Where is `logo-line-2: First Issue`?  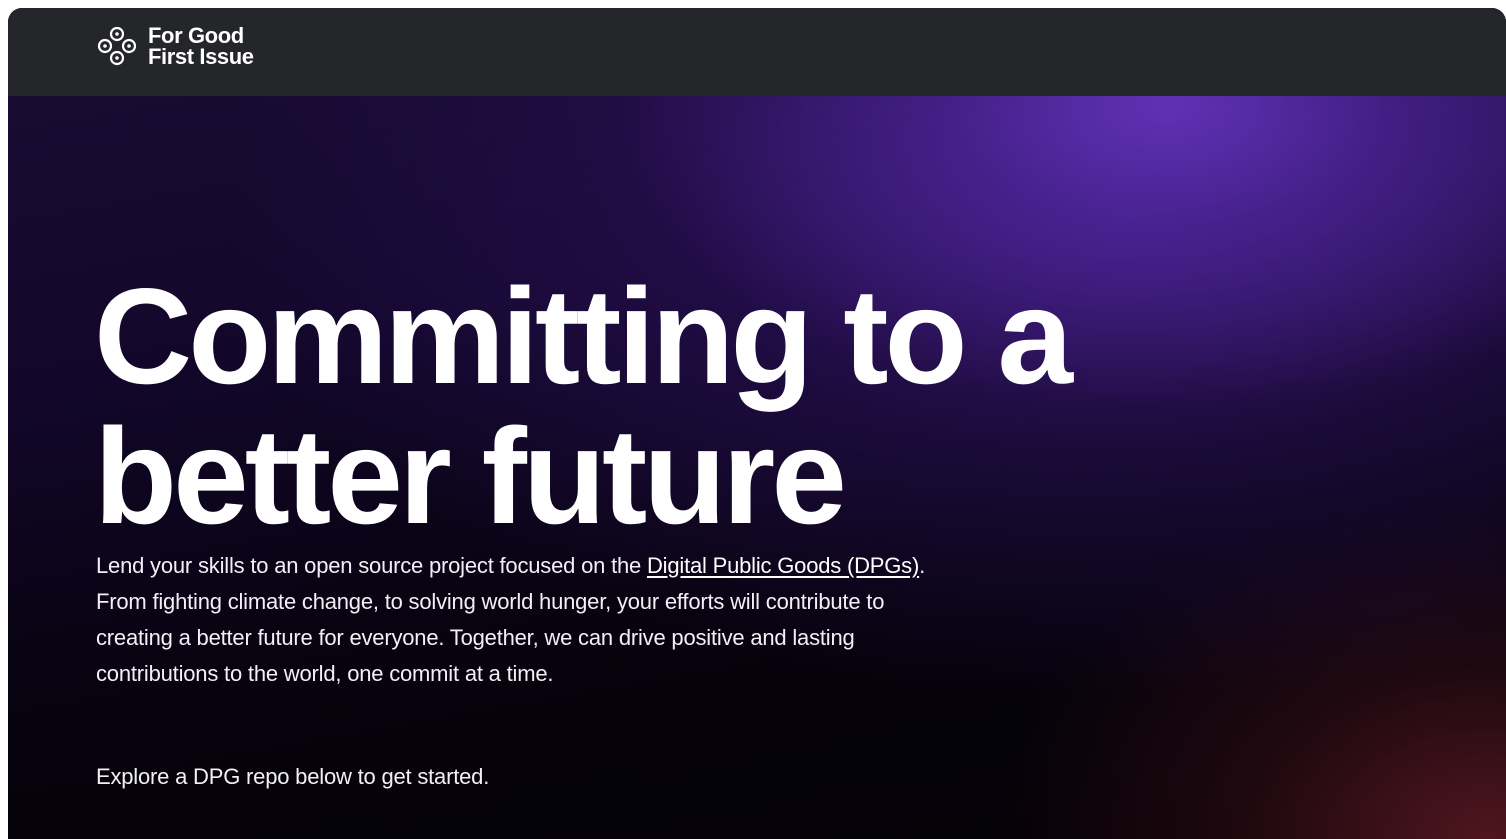
logo-line-2: First Issue is located at coordinates (201, 56).